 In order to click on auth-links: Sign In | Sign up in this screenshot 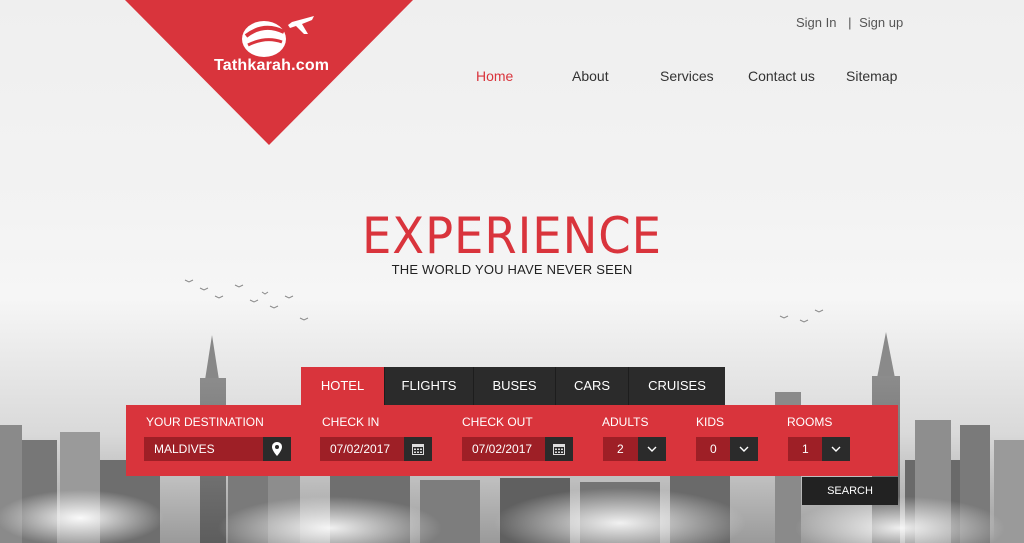, I will do `click(849, 22)`.